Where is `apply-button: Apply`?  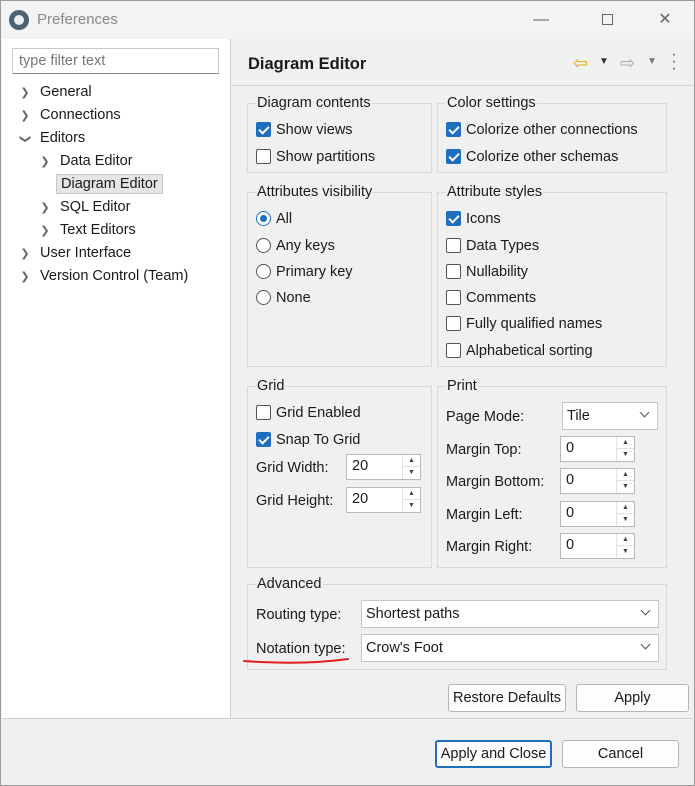 apply-button: Apply is located at coordinates (632, 698).